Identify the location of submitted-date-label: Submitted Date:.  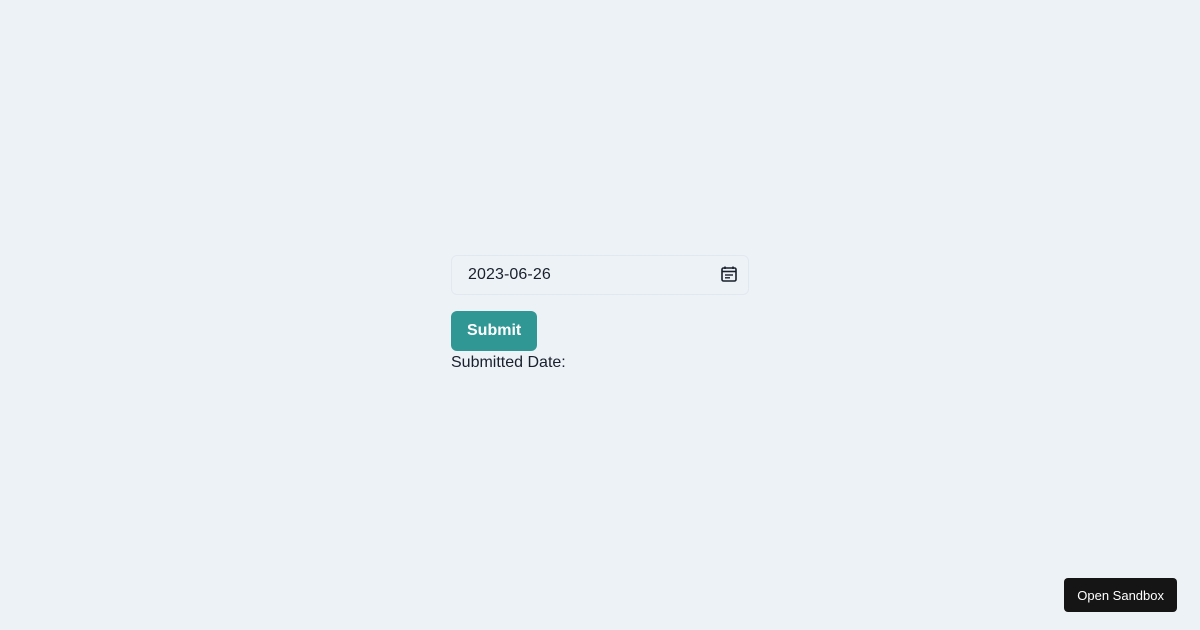
(508, 362).